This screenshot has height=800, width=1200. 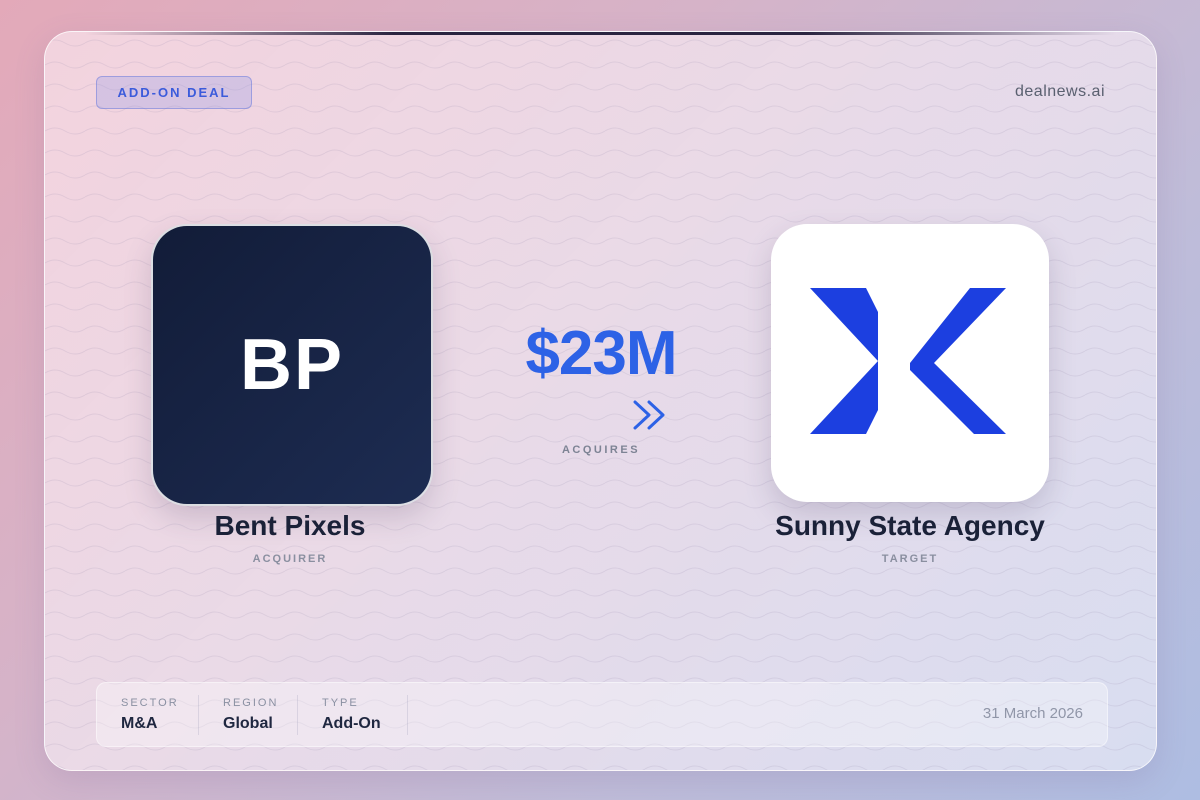 I want to click on meta-type-label: TYPE, so click(x=340, y=703).